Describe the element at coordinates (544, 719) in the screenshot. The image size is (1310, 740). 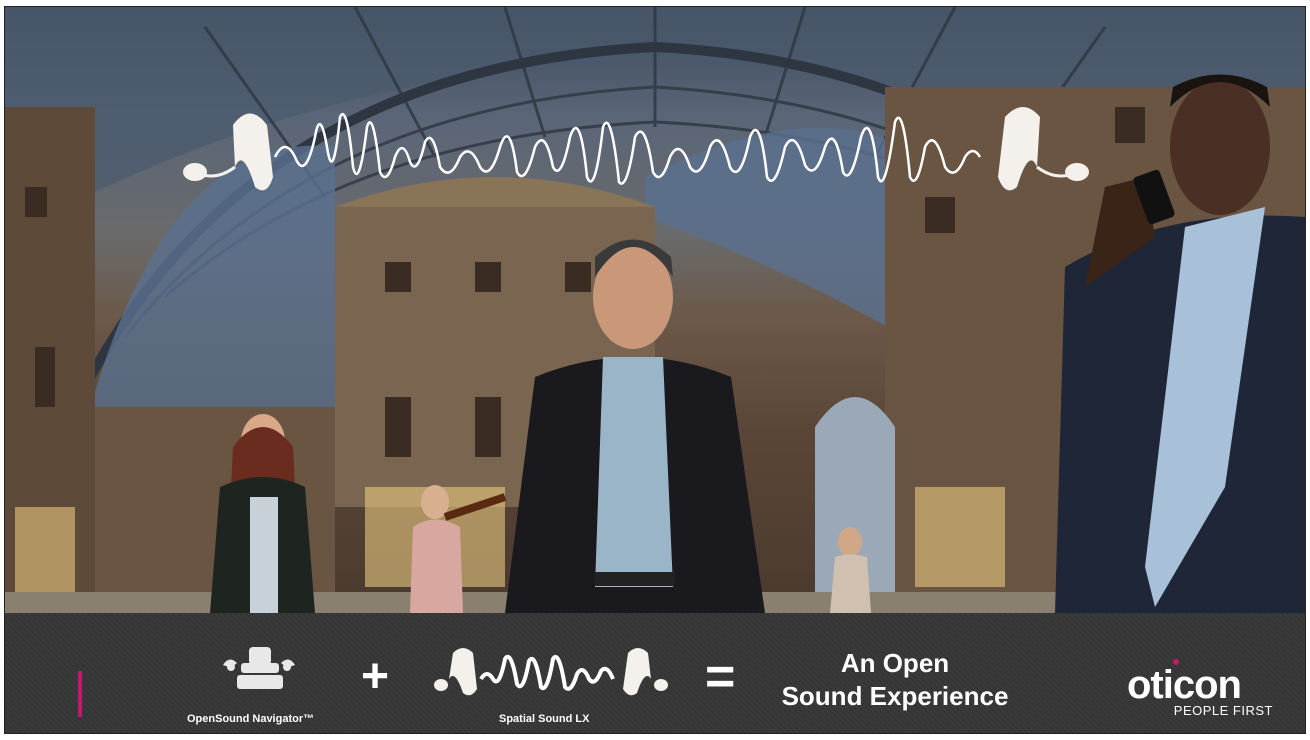
I see `spatial-sound-label: Spatial Sound LX` at that location.